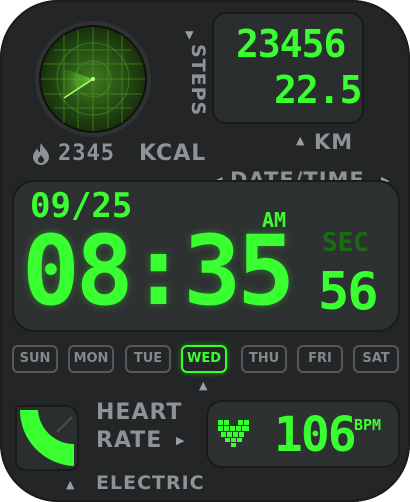  Describe the element at coordinates (368, 425) in the screenshot. I see `heart-rate-unit: BPM` at that location.